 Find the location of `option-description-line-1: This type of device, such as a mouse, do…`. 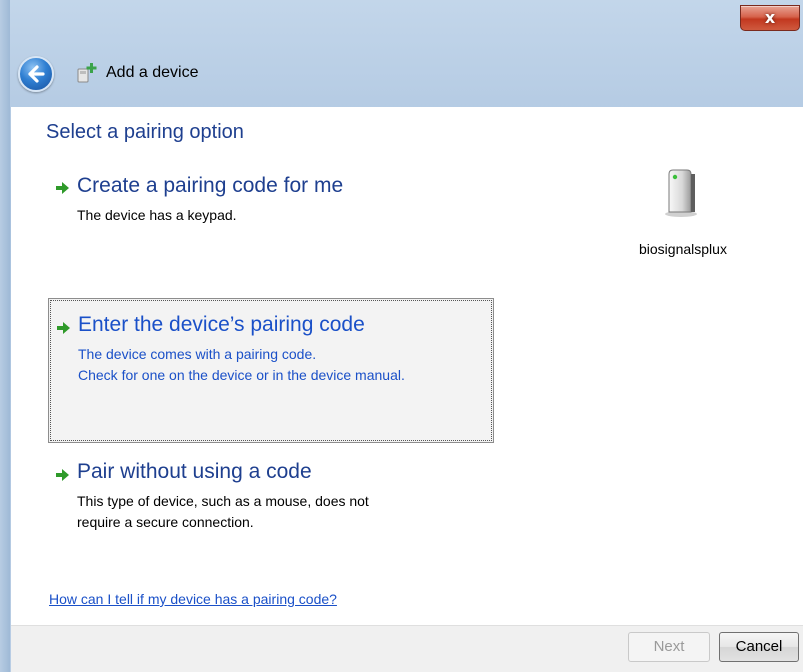

option-description-line-1: This type of device, such as a mouse, do… is located at coordinates (223, 501).